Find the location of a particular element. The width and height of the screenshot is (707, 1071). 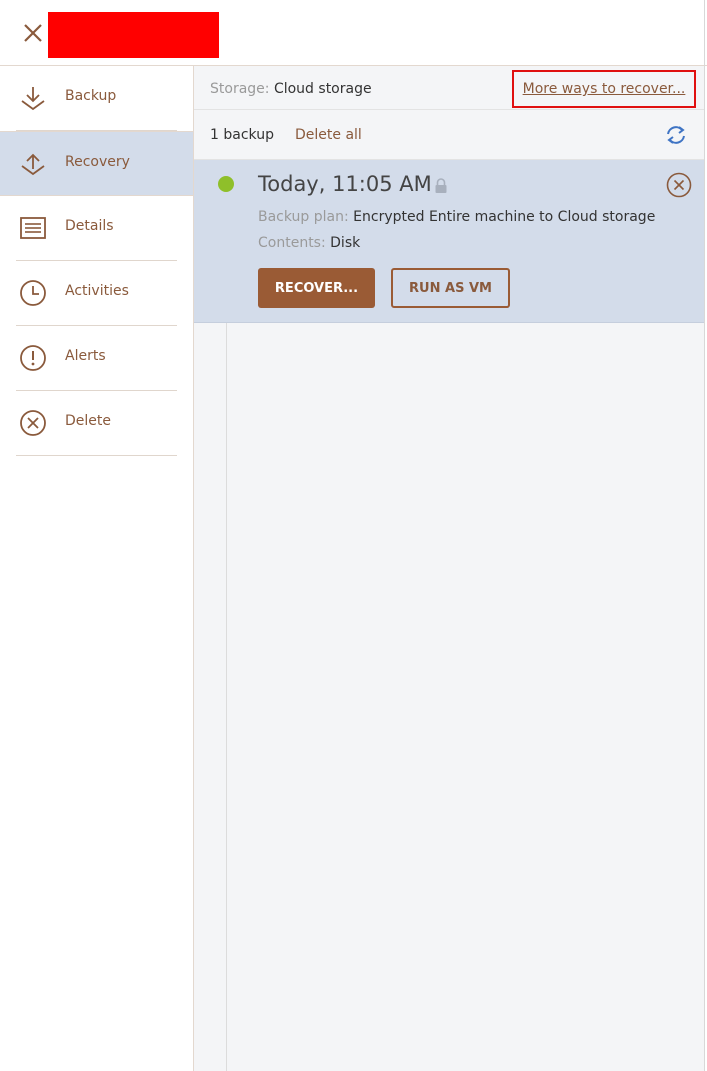

sidebar-item-activities: Activities is located at coordinates (96, 293).